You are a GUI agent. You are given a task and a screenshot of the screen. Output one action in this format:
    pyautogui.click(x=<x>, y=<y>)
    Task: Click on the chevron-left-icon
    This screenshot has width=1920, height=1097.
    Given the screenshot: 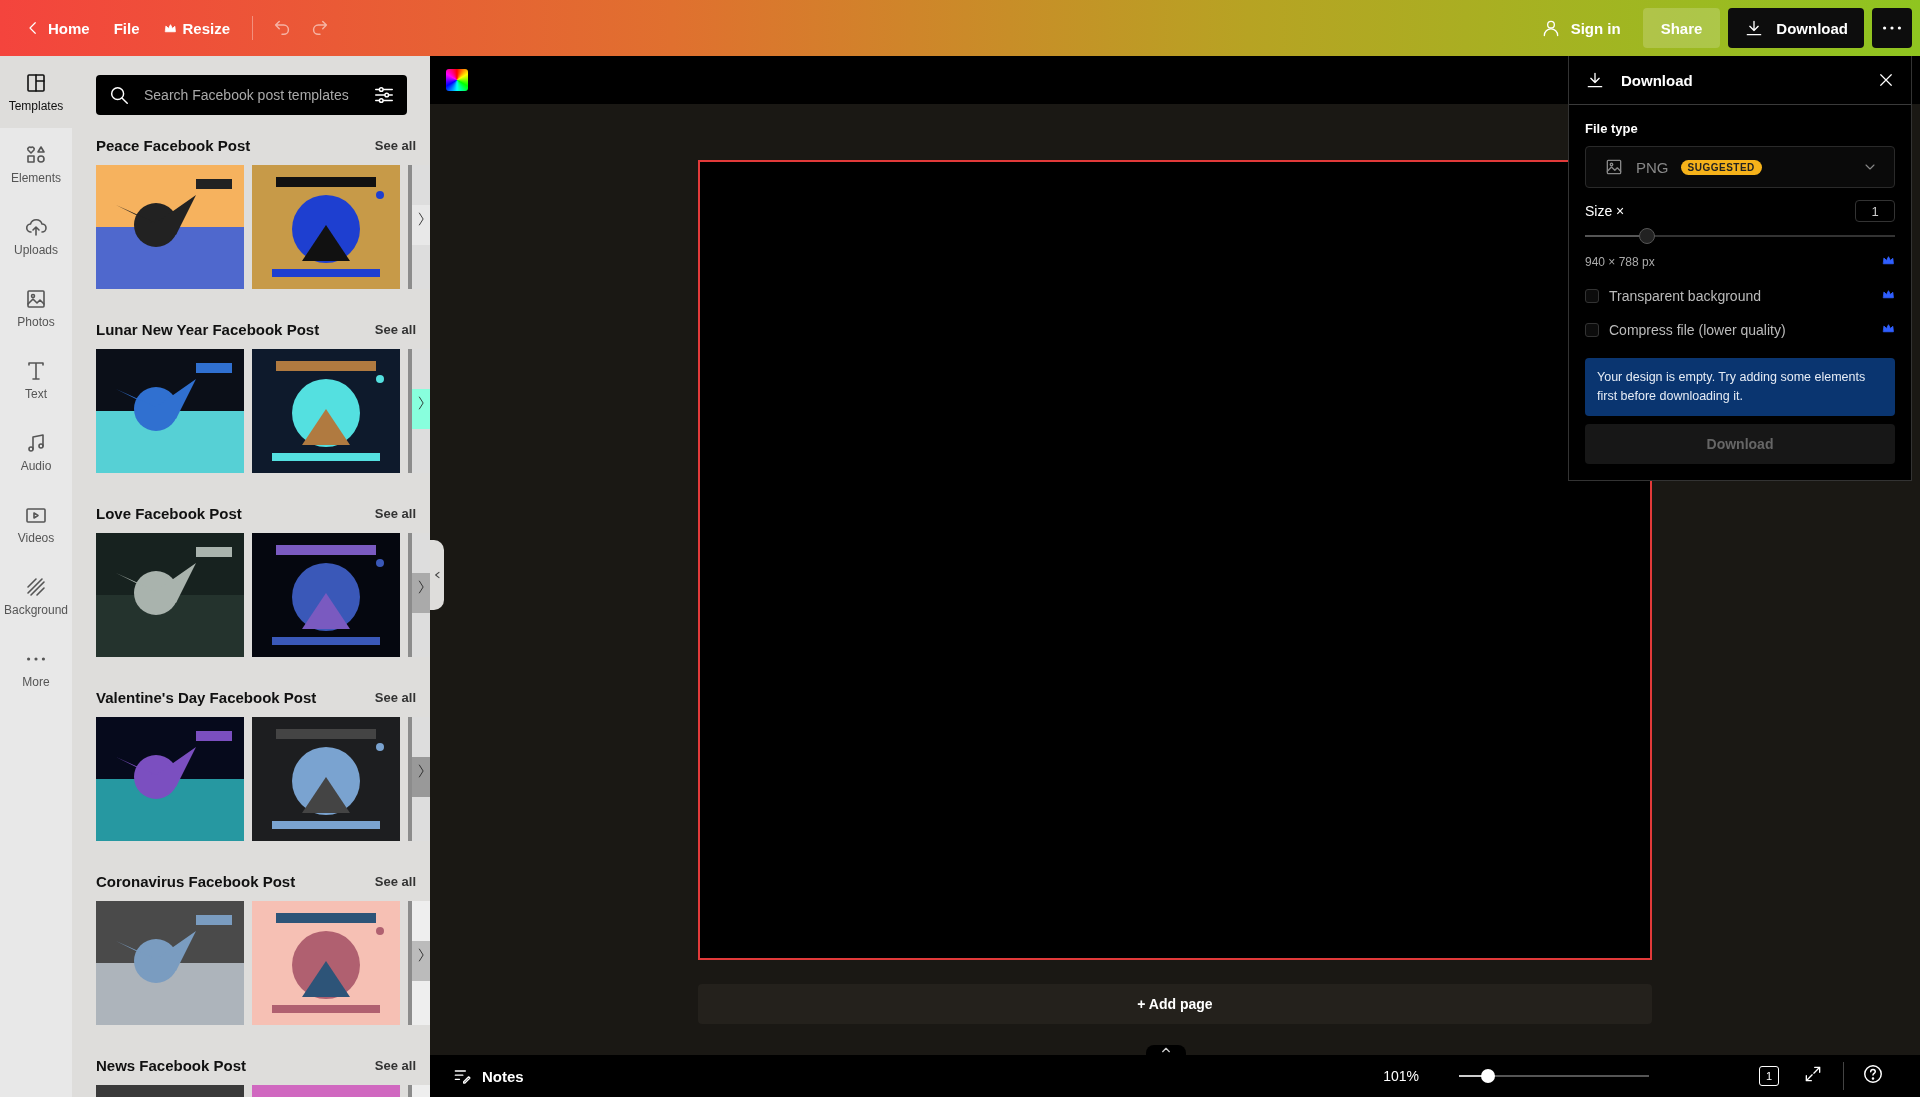 What is the action you would take?
    pyautogui.click(x=437, y=575)
    